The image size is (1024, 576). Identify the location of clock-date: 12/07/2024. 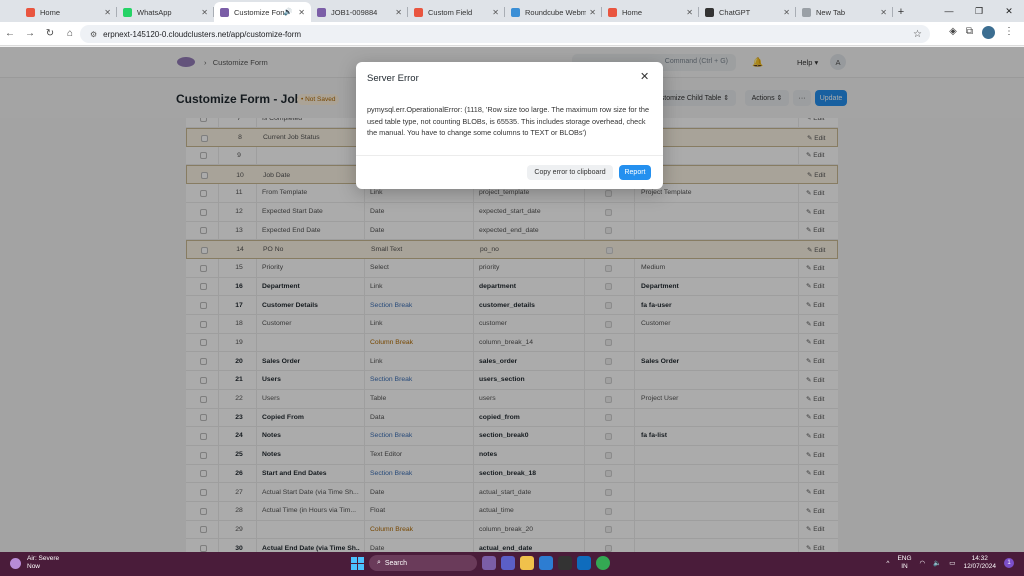
(979, 566).